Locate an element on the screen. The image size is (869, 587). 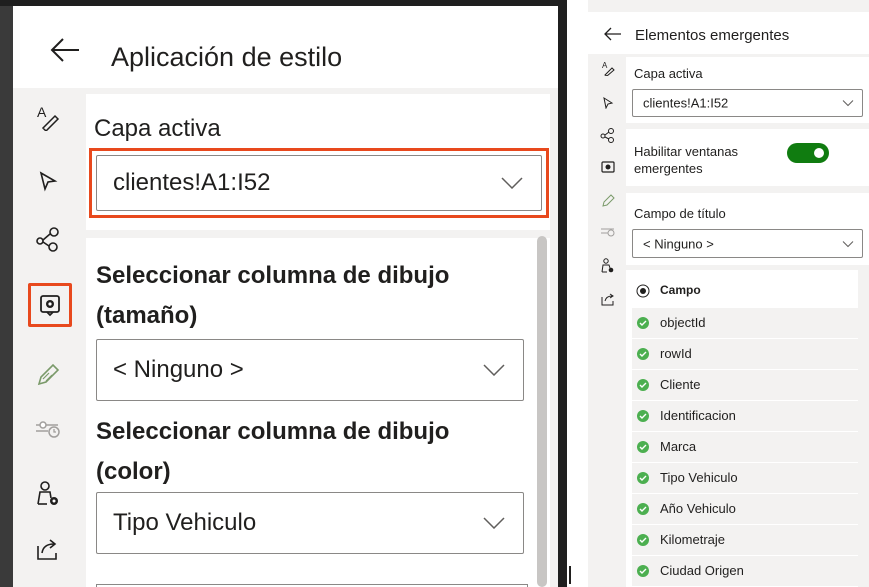
title-field-section: Campo de título < Ninguno > is located at coordinates (747, 229).